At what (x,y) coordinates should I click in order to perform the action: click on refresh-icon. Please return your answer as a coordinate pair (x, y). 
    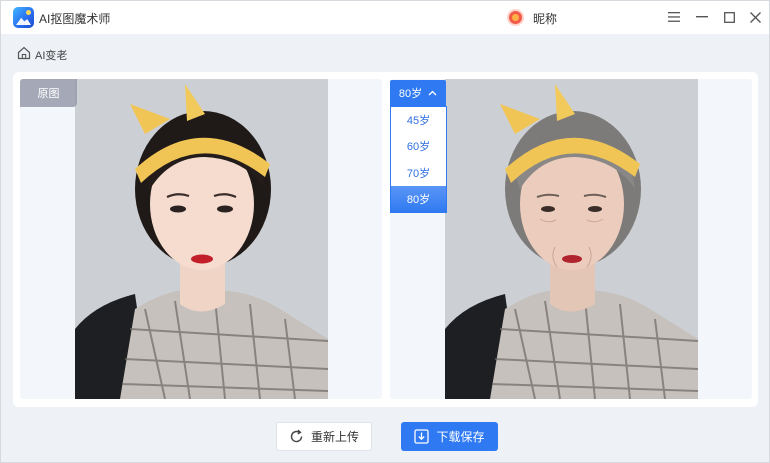
    Looking at the image, I should click on (296, 436).